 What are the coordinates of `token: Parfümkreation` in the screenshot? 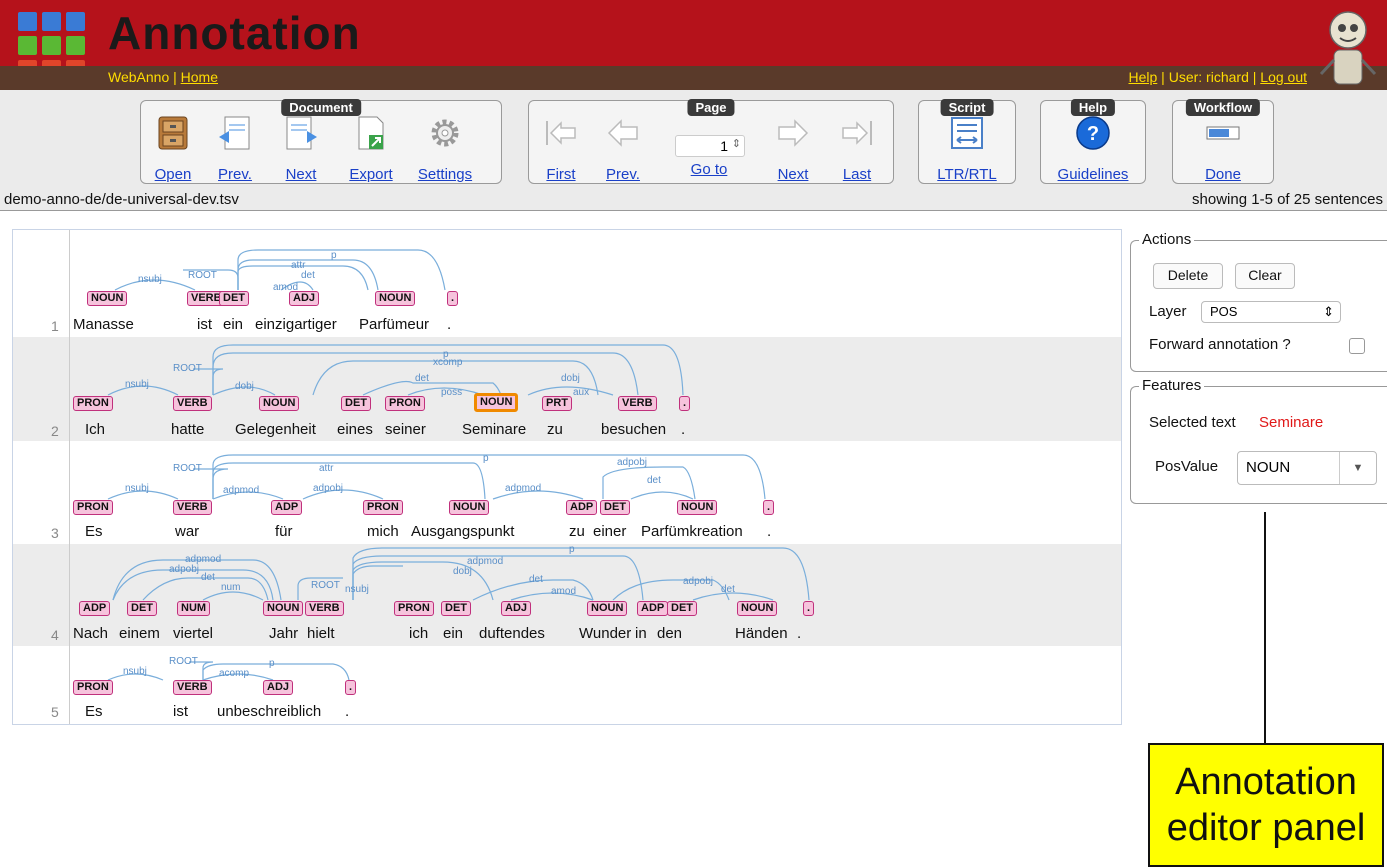 It's located at (692, 531).